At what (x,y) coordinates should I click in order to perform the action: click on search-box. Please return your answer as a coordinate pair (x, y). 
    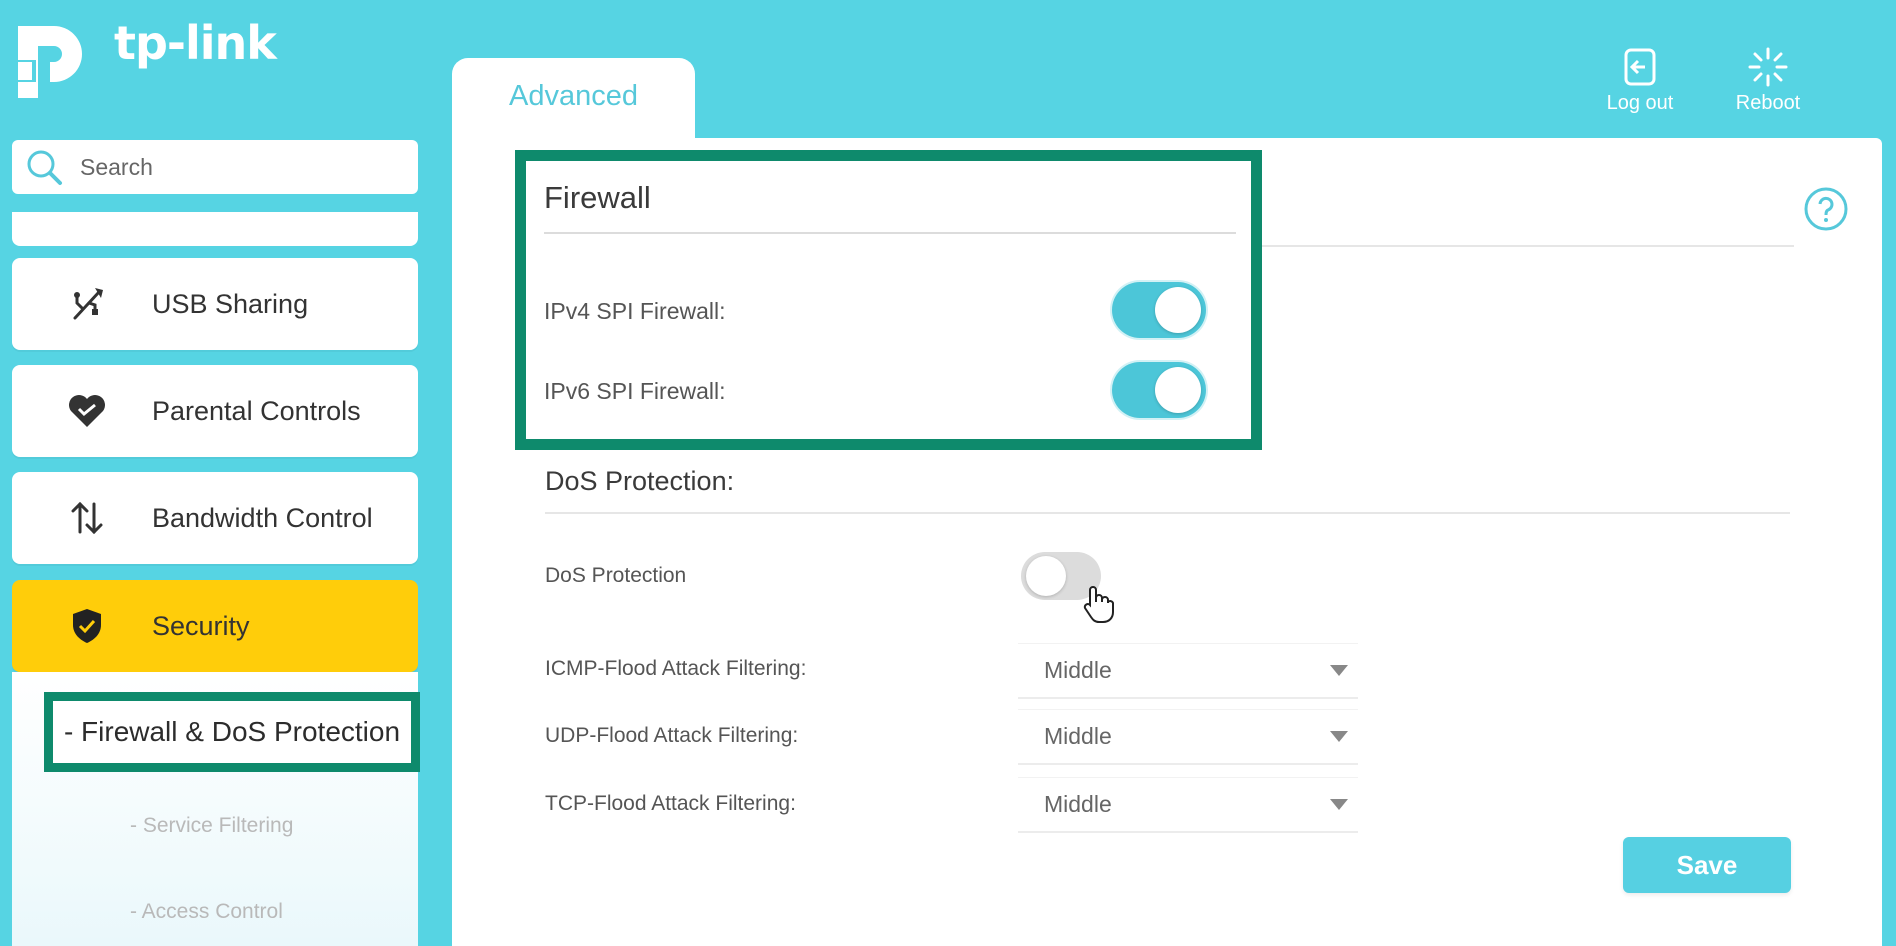
    Looking at the image, I should click on (215, 167).